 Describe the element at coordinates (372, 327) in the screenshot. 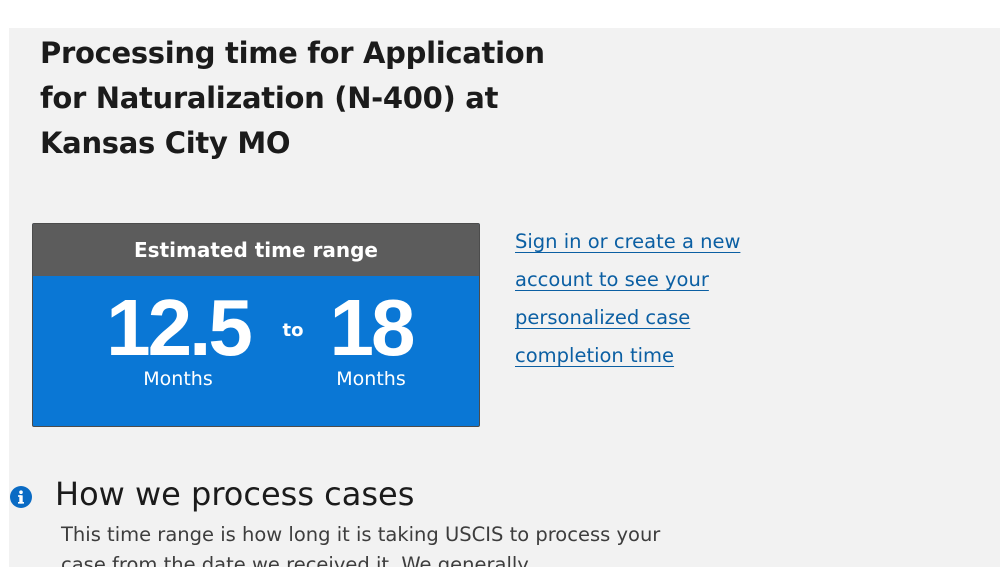

I see `range-high-value: 18` at that location.